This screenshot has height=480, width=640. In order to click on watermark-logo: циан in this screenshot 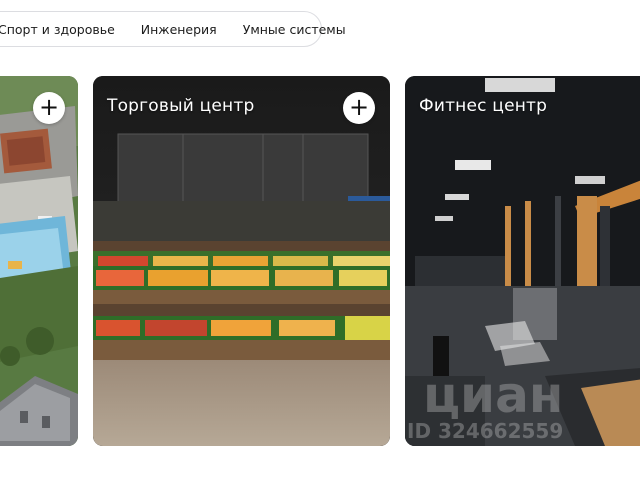, I will do `click(493, 395)`.